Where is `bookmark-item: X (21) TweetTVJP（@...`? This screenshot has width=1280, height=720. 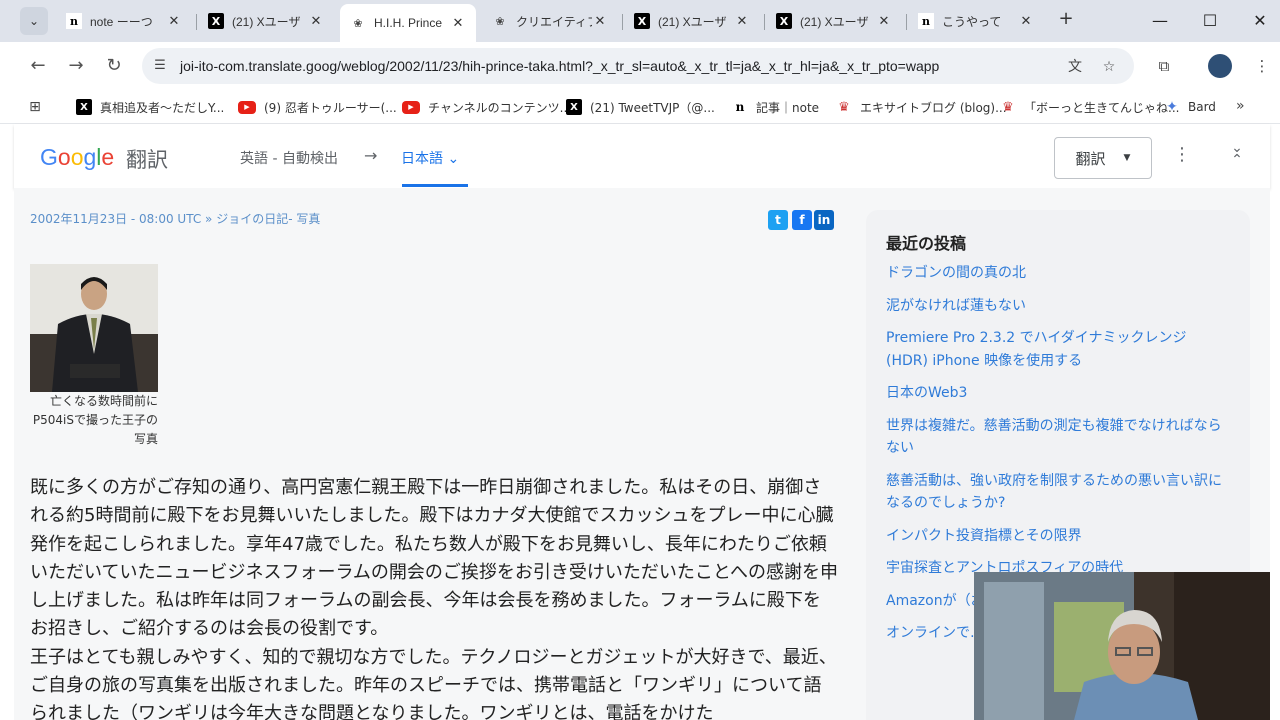
bookmark-item: X (21) TweetTVJP（@... is located at coordinates (640, 107).